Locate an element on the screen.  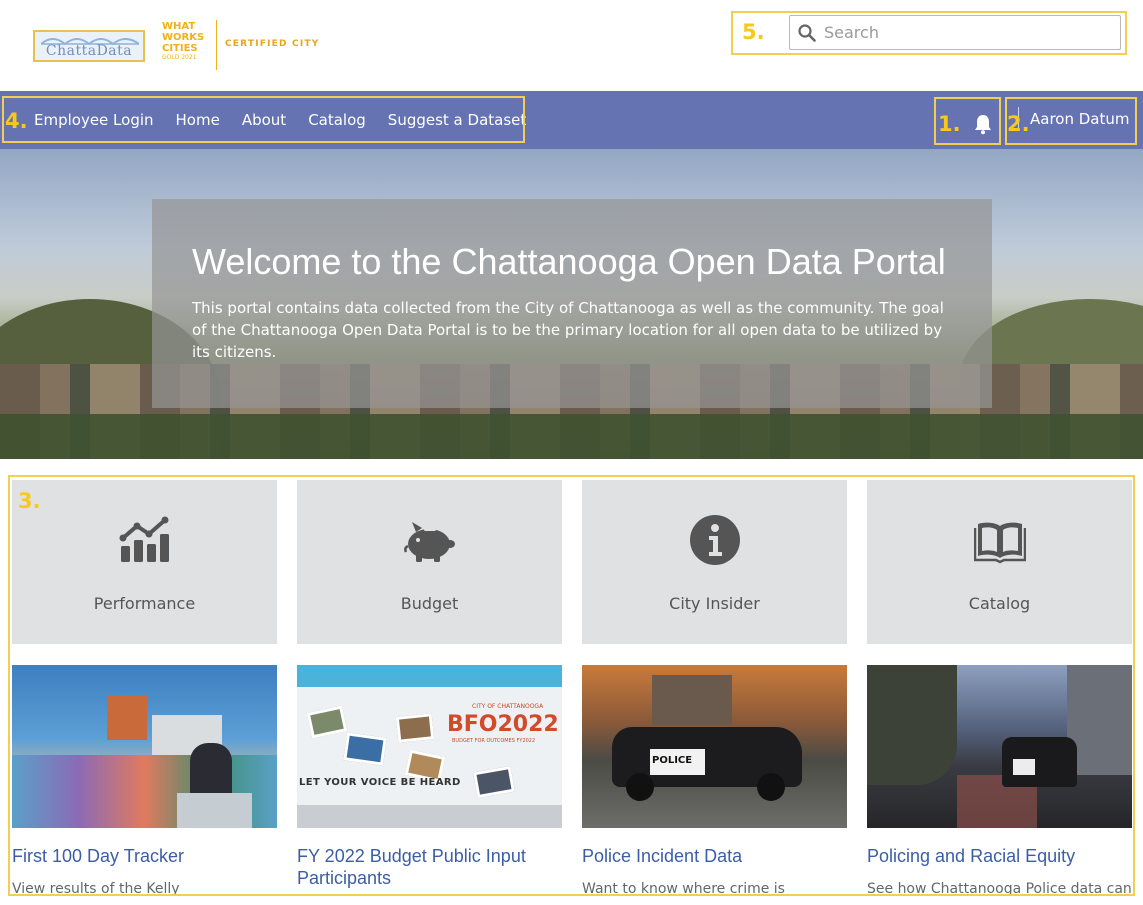
nav-employee-login: Employee Login is located at coordinates (94, 120).